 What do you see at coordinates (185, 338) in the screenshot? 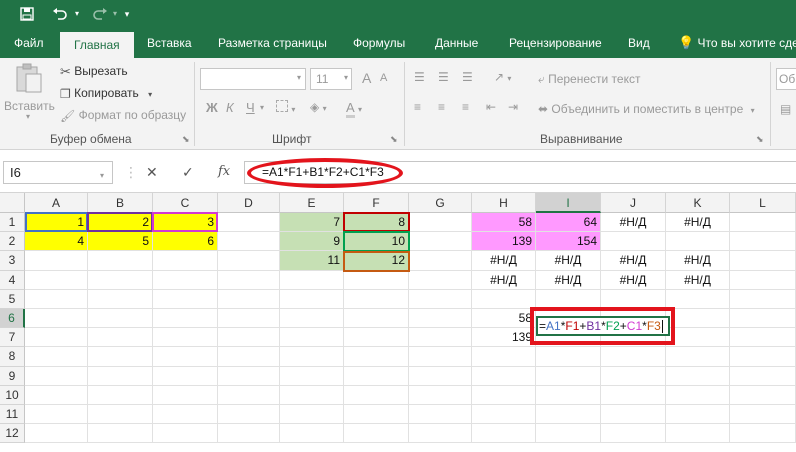
I see `cell-c7` at bounding box center [185, 338].